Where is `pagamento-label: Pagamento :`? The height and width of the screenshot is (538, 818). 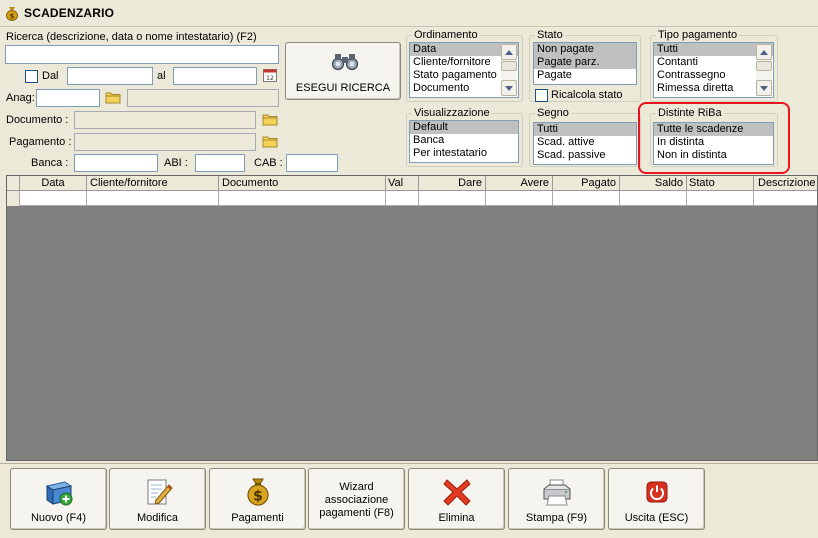
pagamento-label: Pagamento : is located at coordinates (40, 142).